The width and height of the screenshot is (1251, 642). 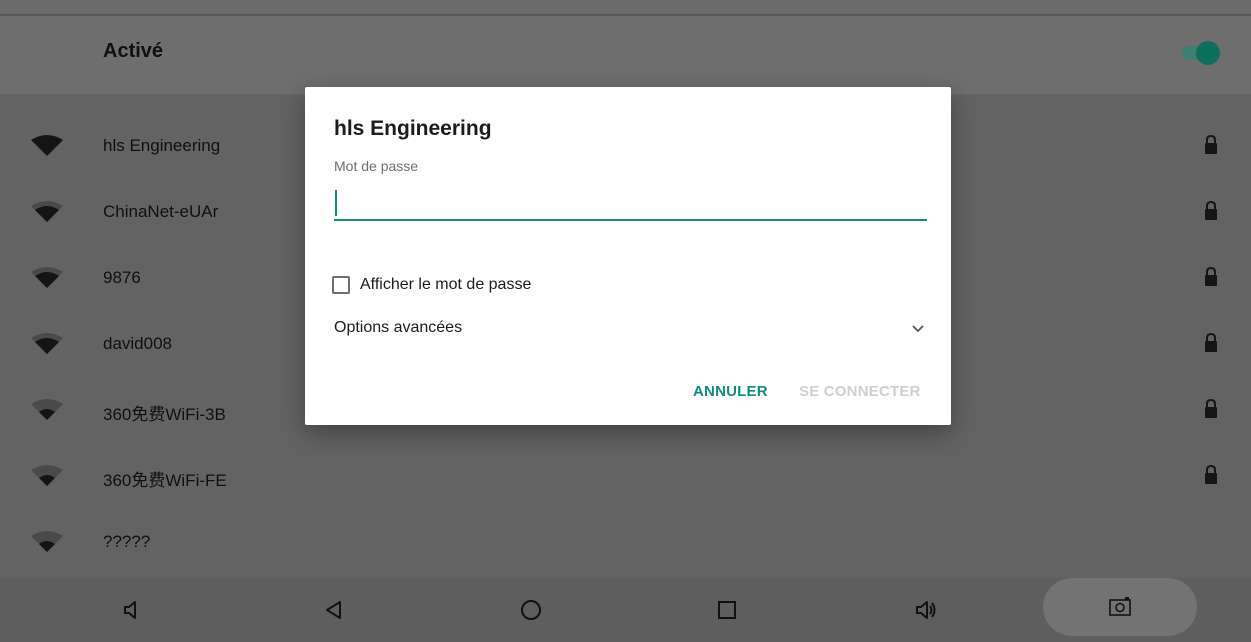 I want to click on screenshot-icon, so click(x=1120, y=606).